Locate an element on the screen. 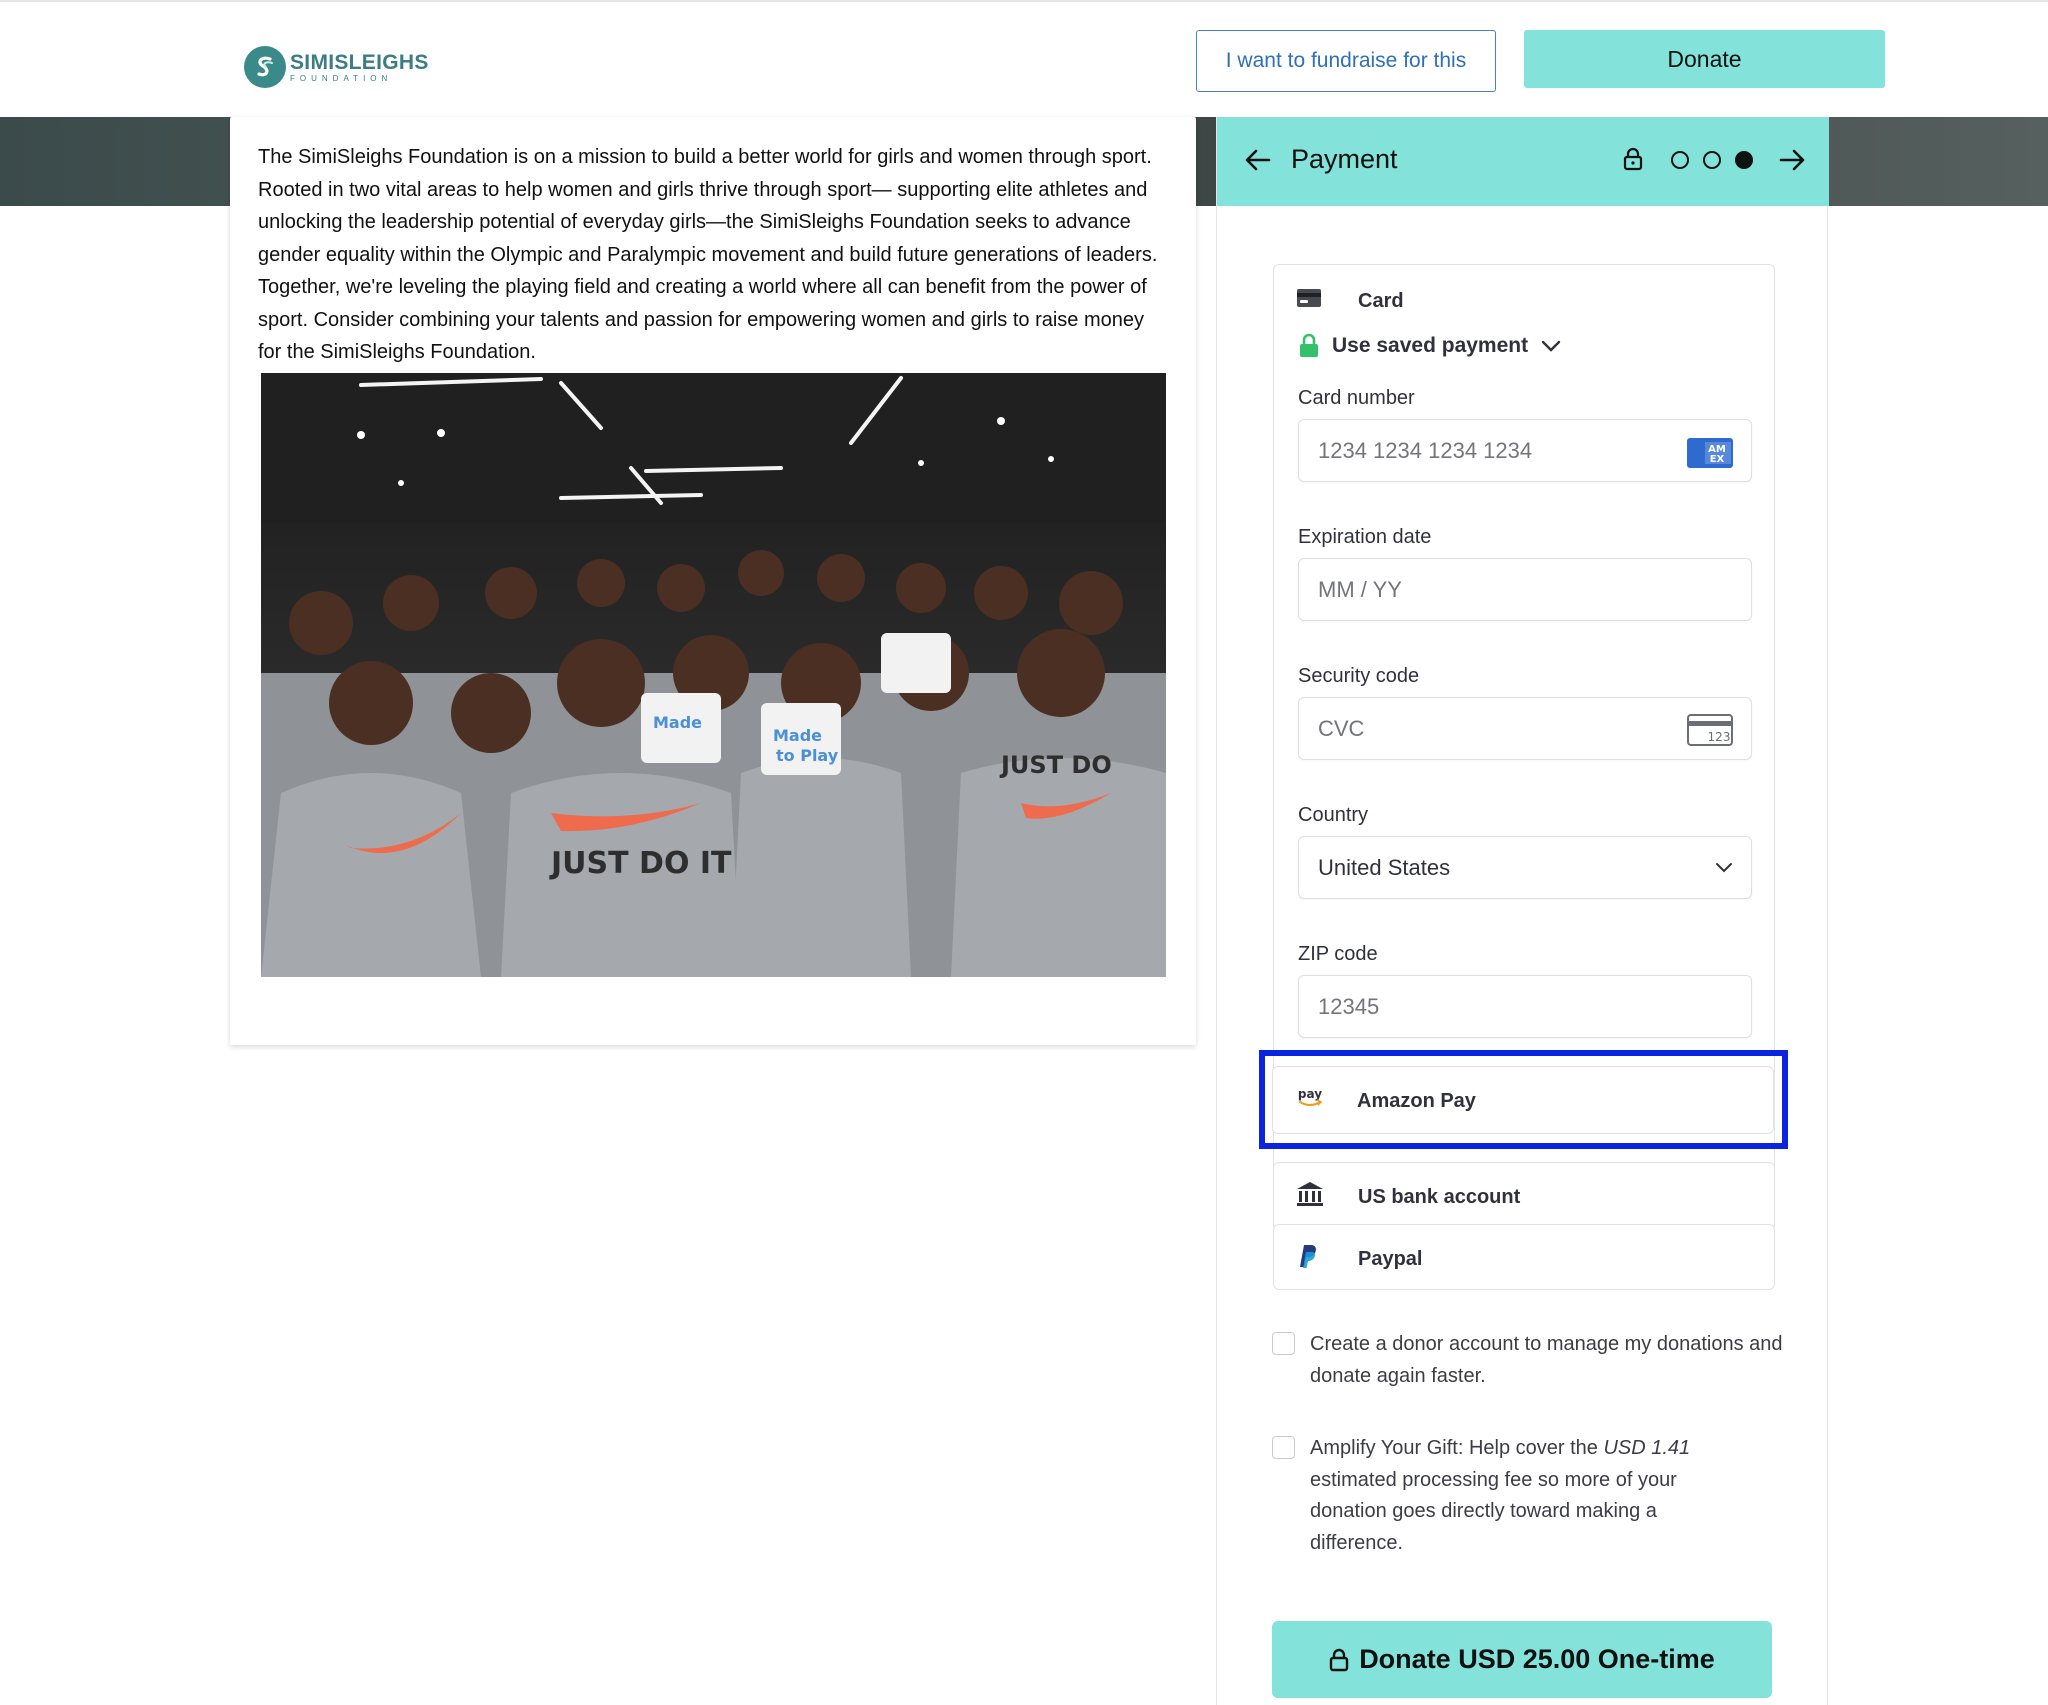 This screenshot has width=2048, height=1705. amex-icon: AM EX is located at coordinates (1710, 455).